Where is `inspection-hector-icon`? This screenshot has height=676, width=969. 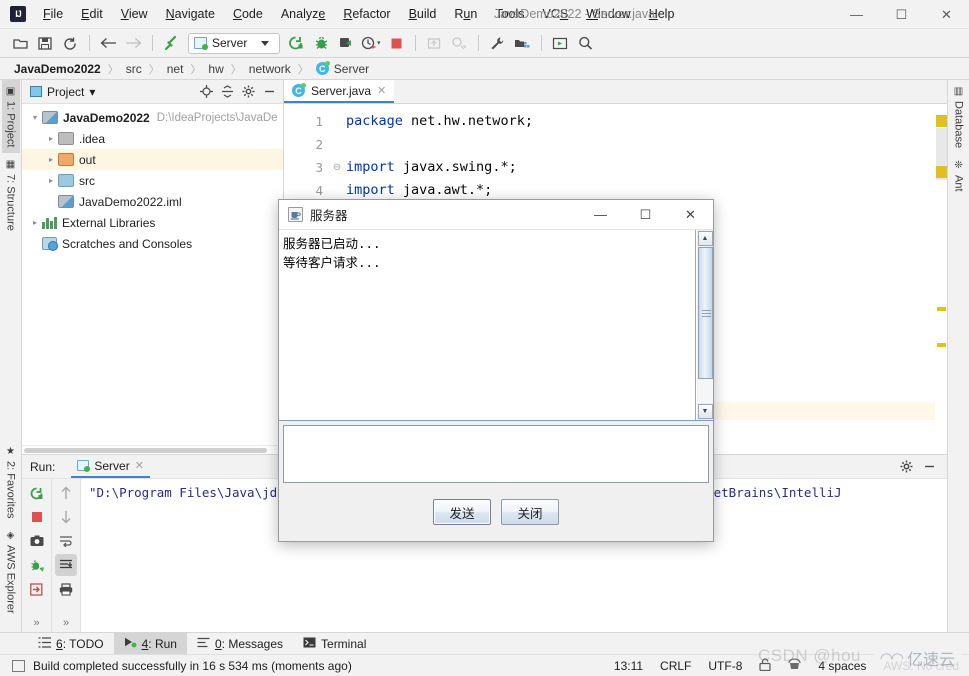
inspection-hector-icon is located at coordinates (795, 665).